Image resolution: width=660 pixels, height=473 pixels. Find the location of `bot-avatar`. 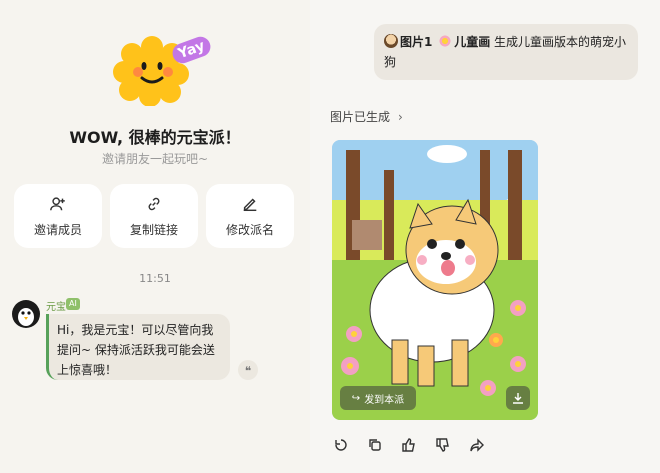

bot-avatar is located at coordinates (26, 314).